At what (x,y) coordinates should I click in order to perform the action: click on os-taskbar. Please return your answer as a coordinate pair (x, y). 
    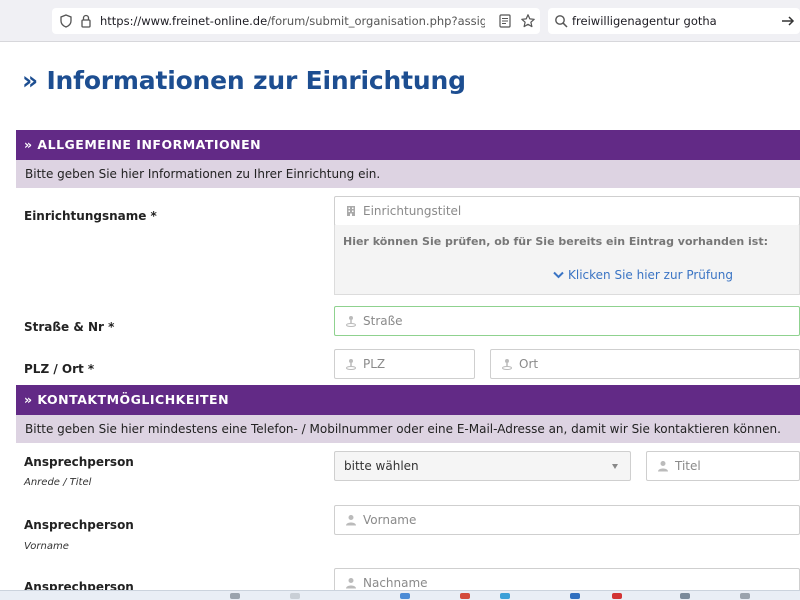
    Looking at the image, I should click on (400, 595).